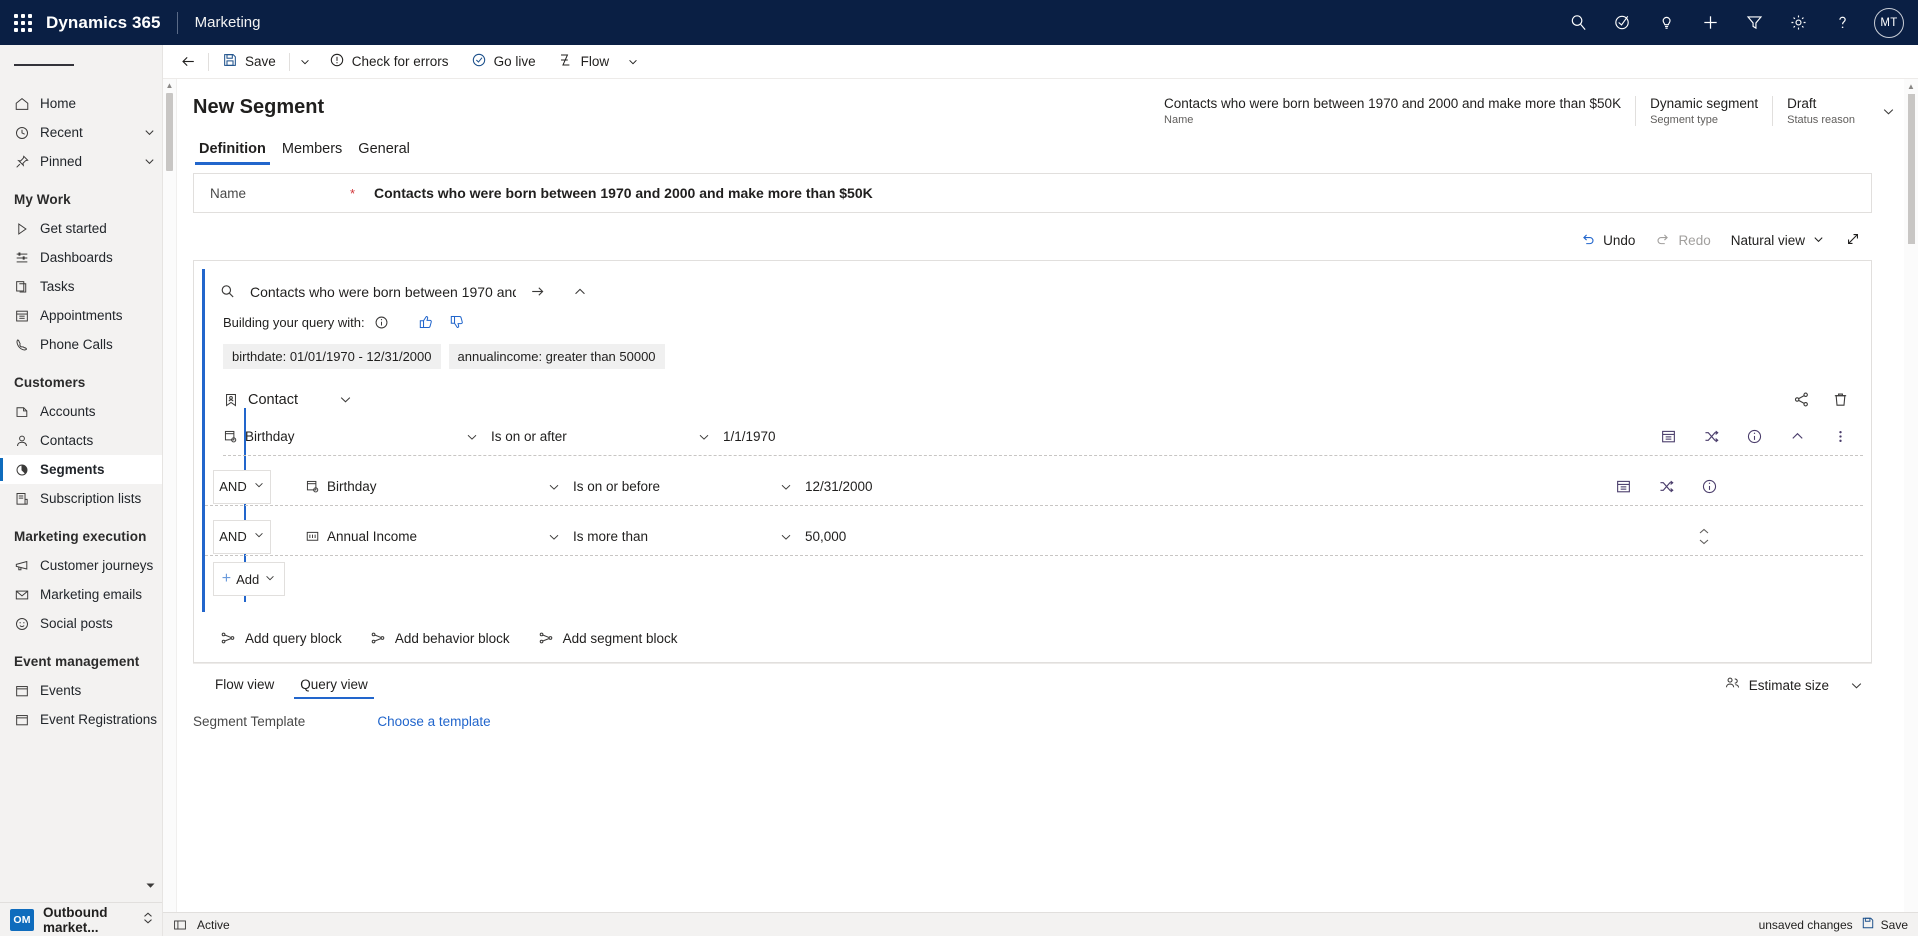 The height and width of the screenshot is (936, 1918). I want to click on go-live-button: Go live, so click(503, 62).